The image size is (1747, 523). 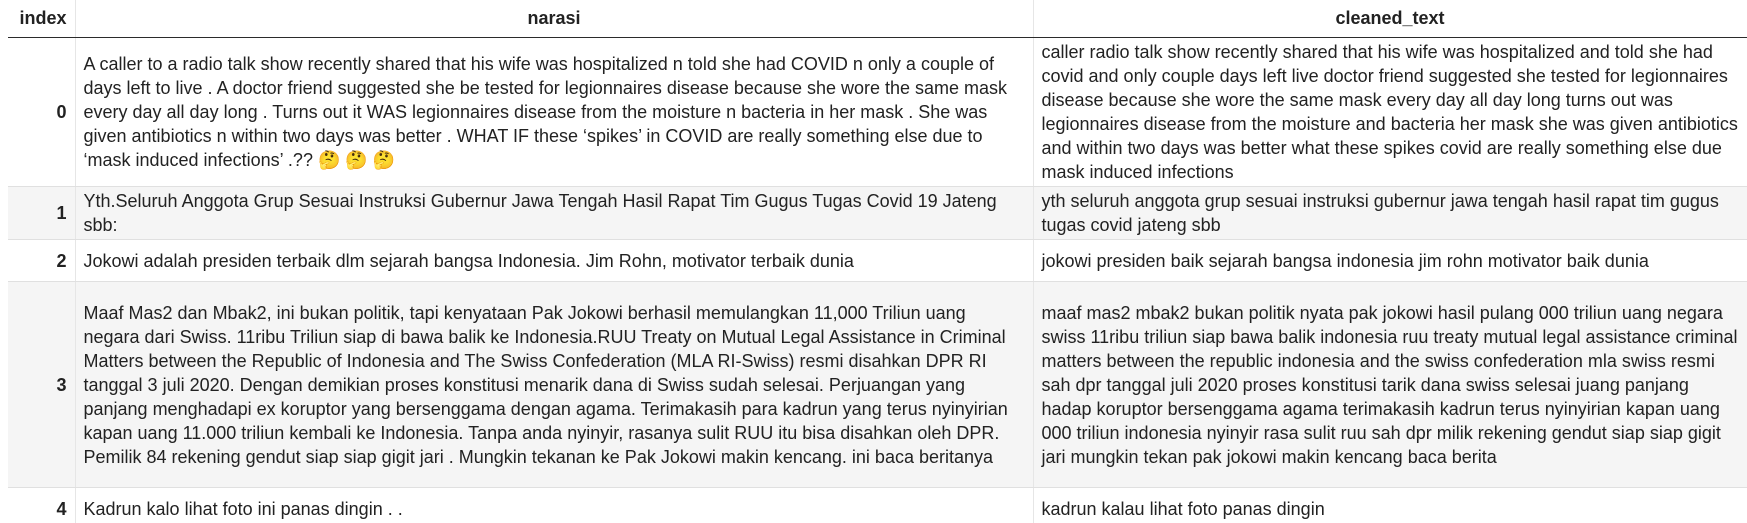 What do you see at coordinates (42, 19) in the screenshot?
I see `column-header-index: index` at bounding box center [42, 19].